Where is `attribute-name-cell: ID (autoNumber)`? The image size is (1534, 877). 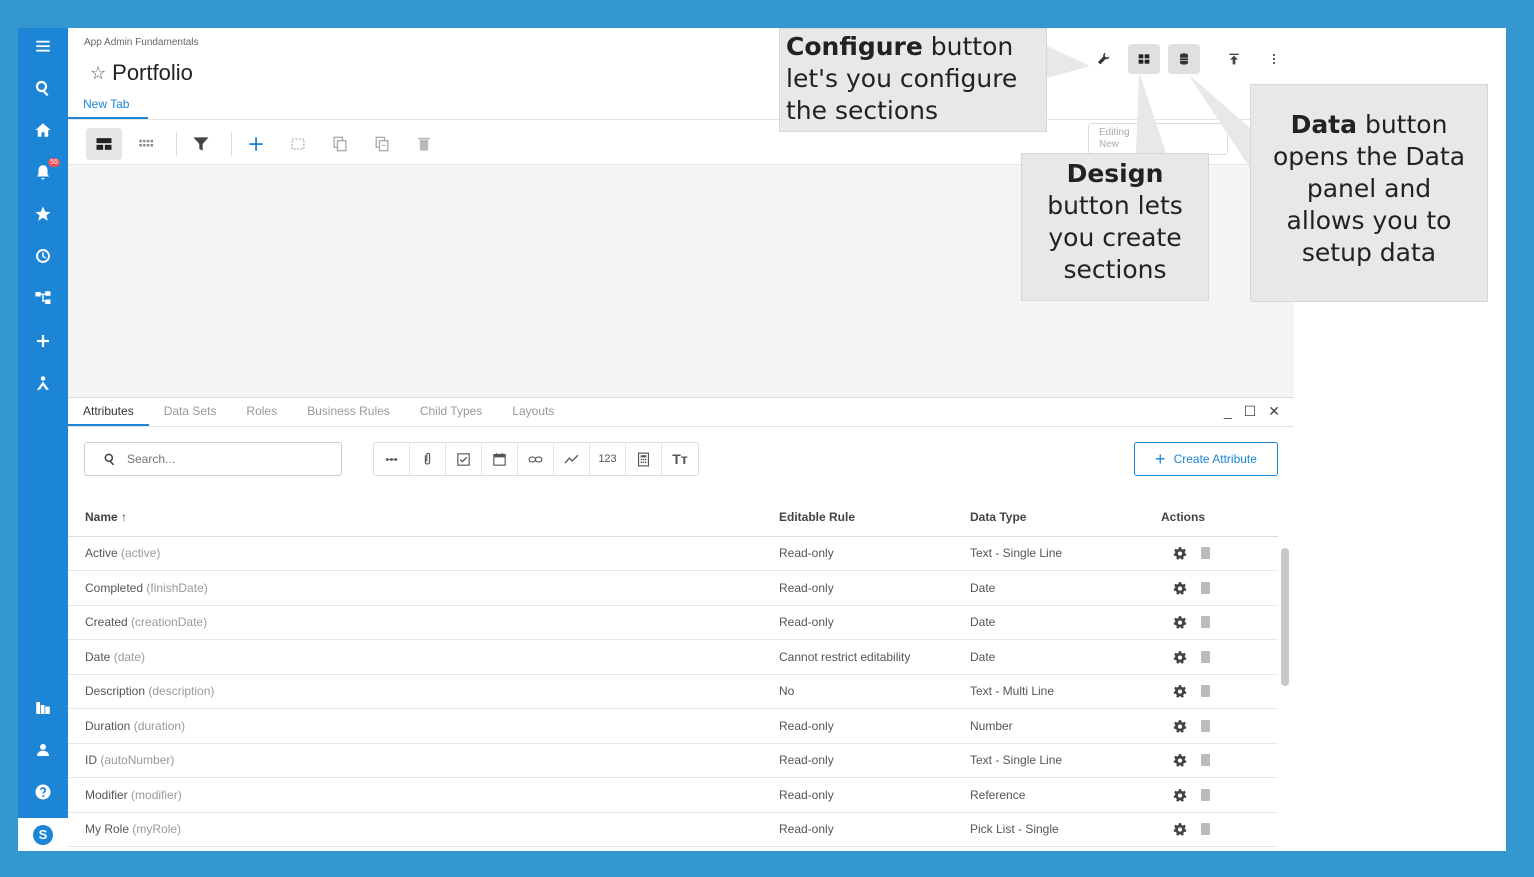
attribute-name-cell: ID (autoNumber) is located at coordinates (423, 760).